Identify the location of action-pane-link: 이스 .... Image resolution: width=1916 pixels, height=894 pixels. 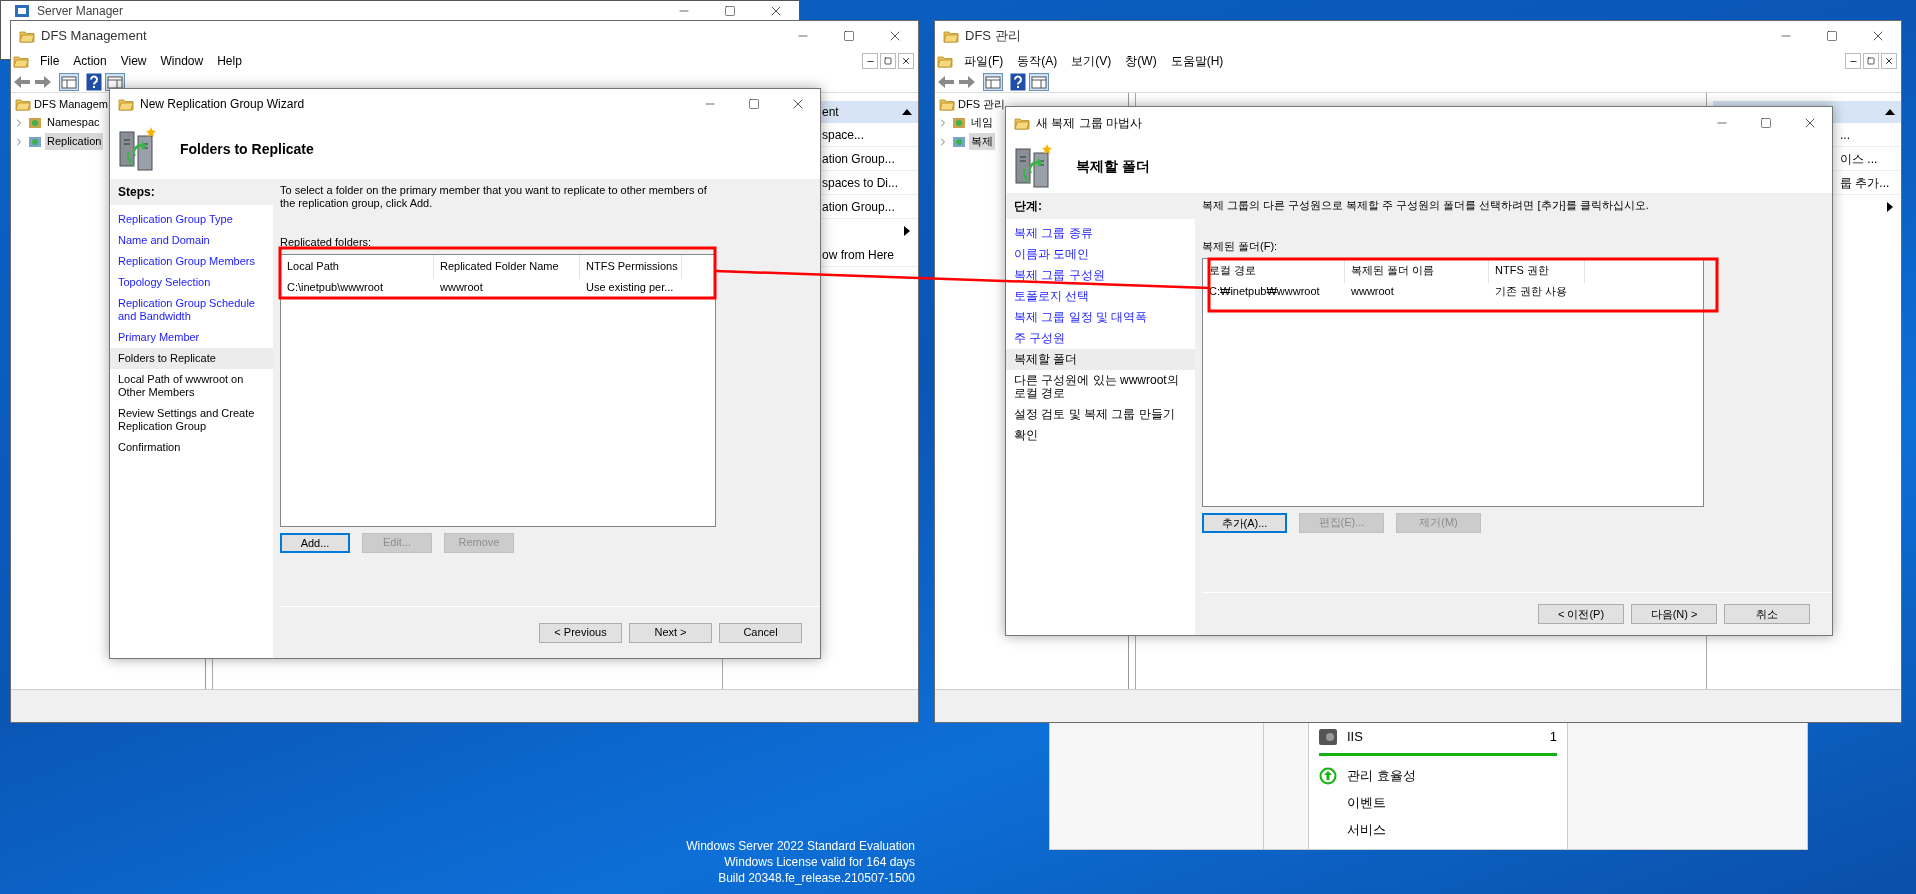
(1859, 158).